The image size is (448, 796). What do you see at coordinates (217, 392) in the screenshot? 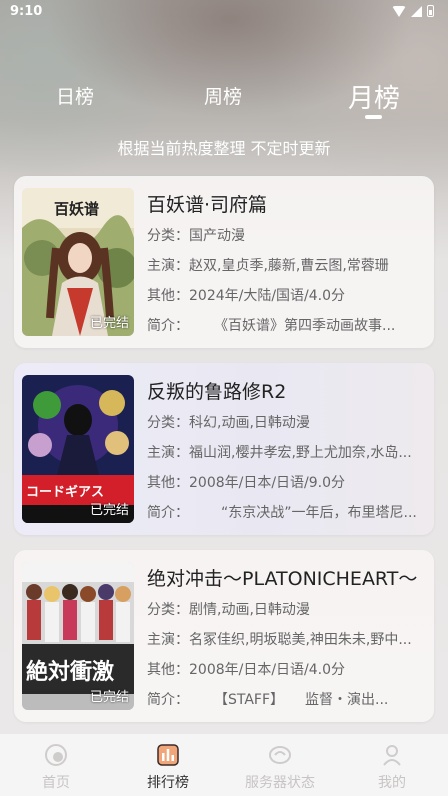
I see `show-title: 反叛的鲁路修R2` at bounding box center [217, 392].